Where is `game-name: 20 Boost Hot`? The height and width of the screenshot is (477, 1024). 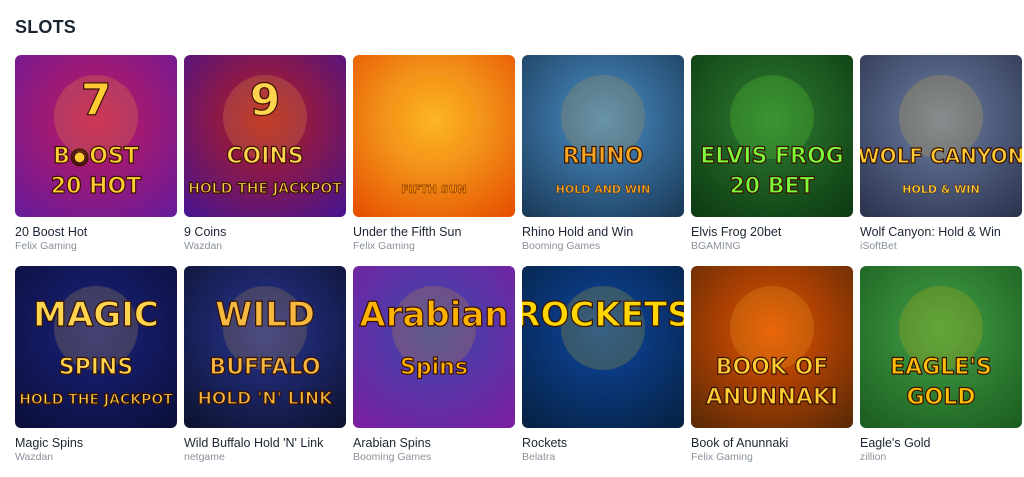
game-name: 20 Boost Hot is located at coordinates (96, 232).